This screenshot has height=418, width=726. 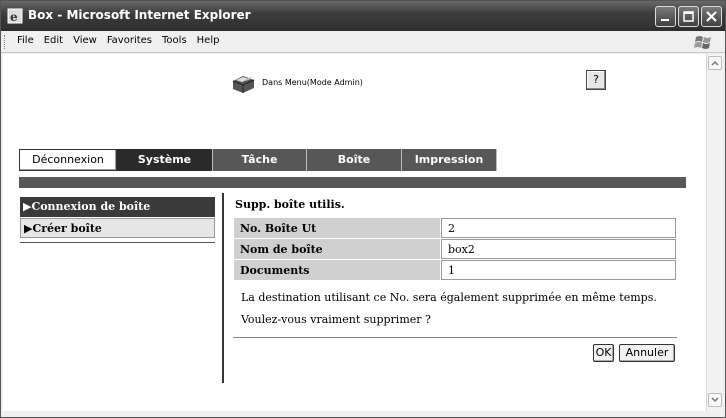 I want to click on maximize-button, so click(x=688, y=16).